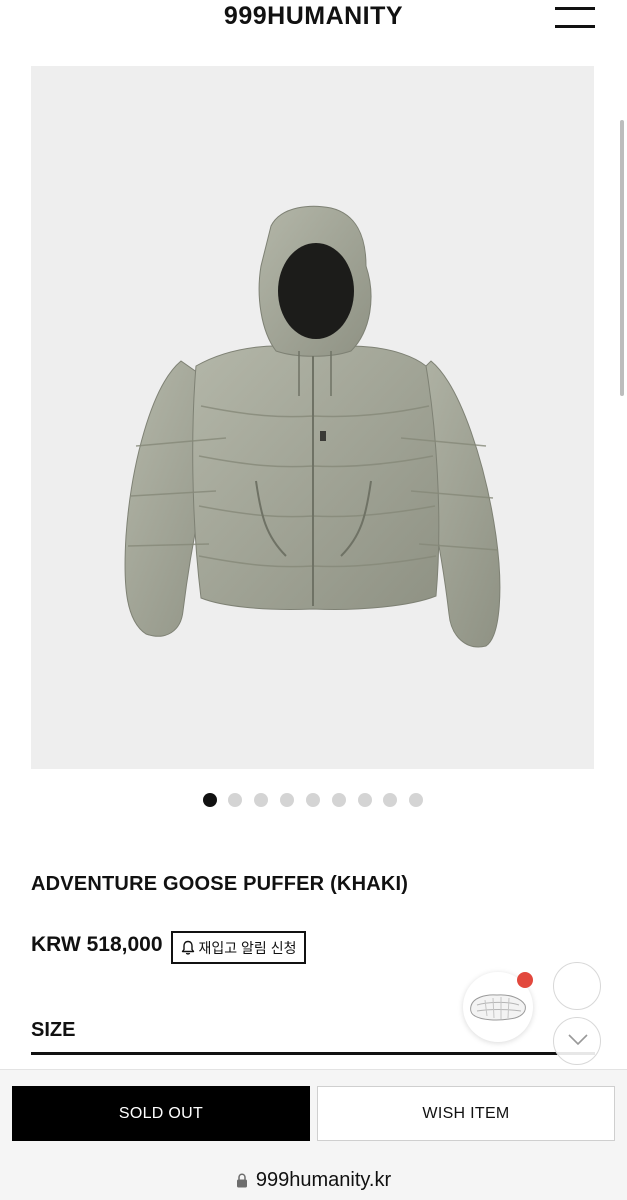 This screenshot has height=1200, width=627. Describe the element at coordinates (161, 1113) in the screenshot. I see `sold-out-button: SOLD OUT` at that location.